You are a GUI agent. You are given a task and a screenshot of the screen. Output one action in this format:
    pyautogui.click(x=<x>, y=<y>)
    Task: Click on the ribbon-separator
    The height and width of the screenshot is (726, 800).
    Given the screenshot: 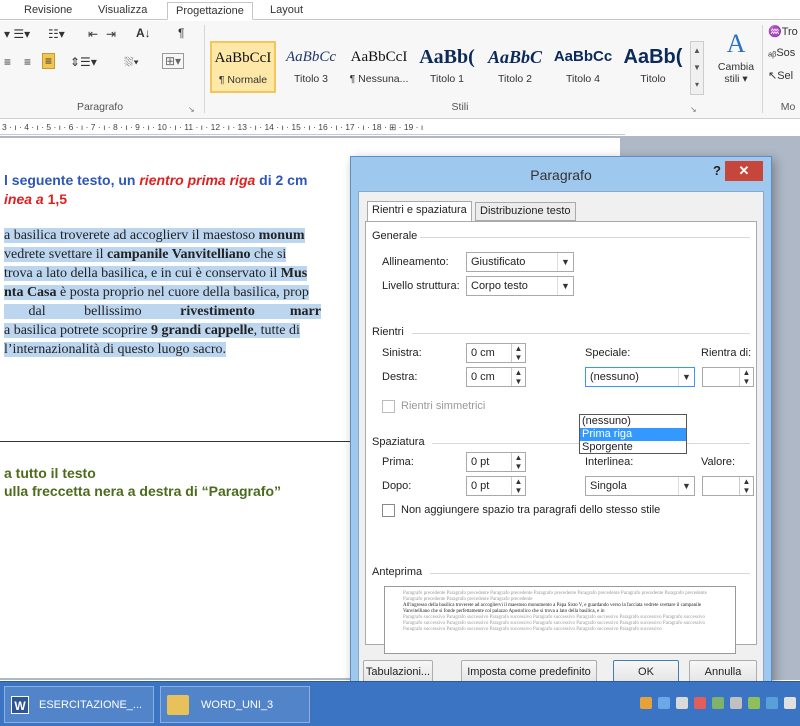 What is the action you would take?
    pyautogui.click(x=762, y=69)
    